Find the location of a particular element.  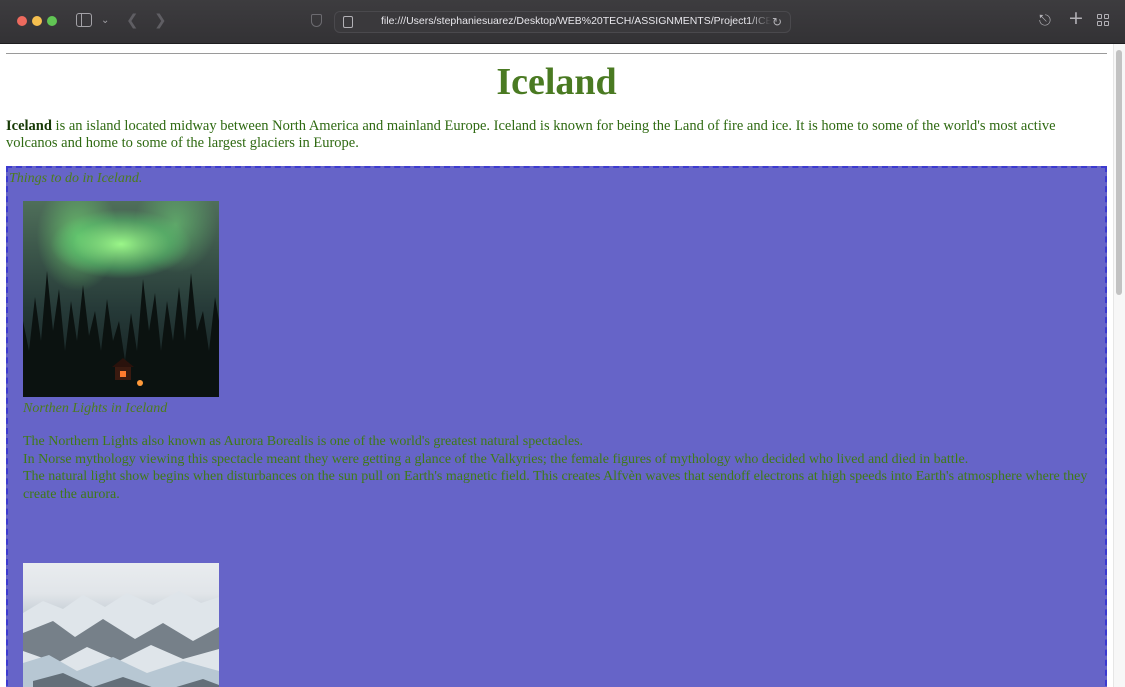

back-arrow-icon: ❮ is located at coordinates (132, 20).